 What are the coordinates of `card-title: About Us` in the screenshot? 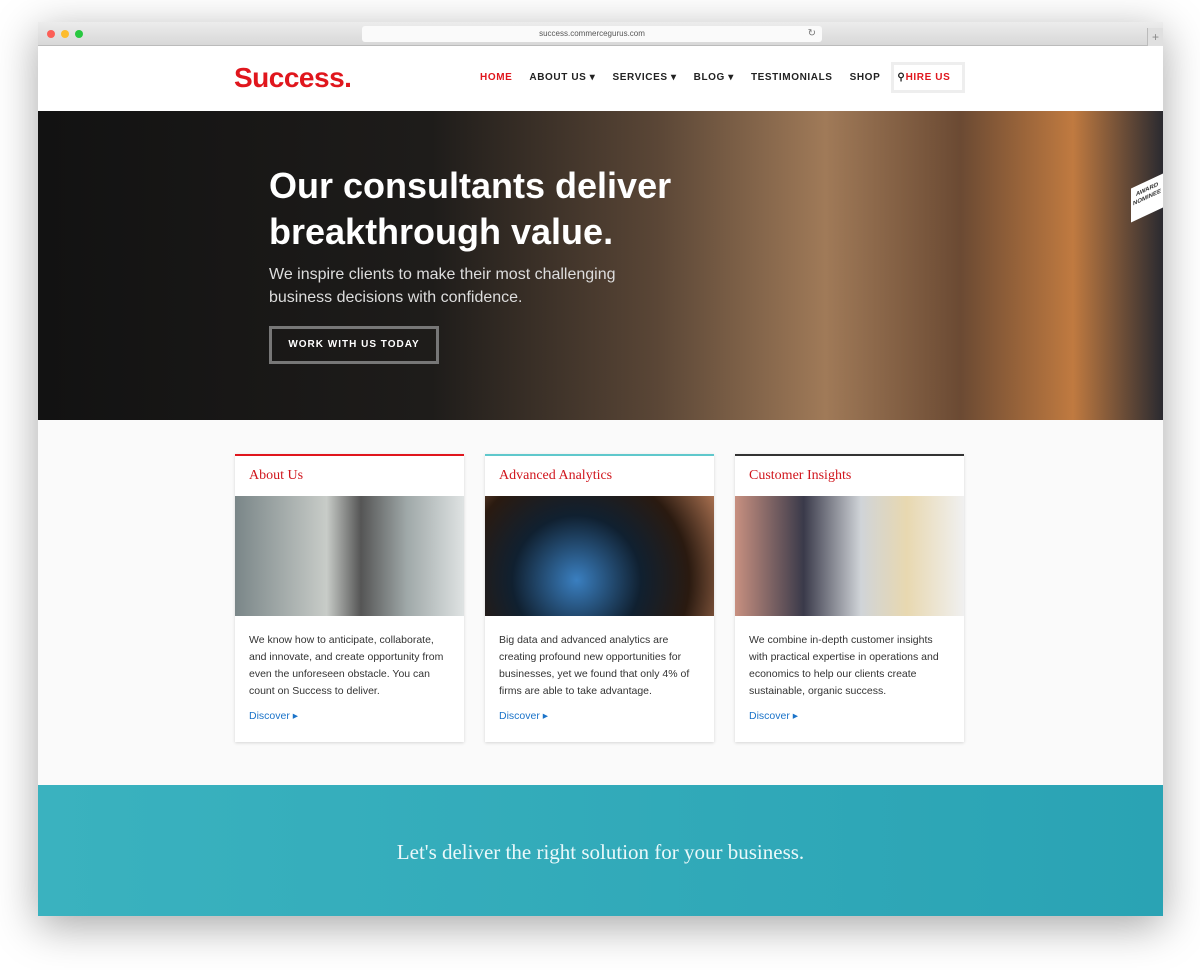 It's located at (349, 476).